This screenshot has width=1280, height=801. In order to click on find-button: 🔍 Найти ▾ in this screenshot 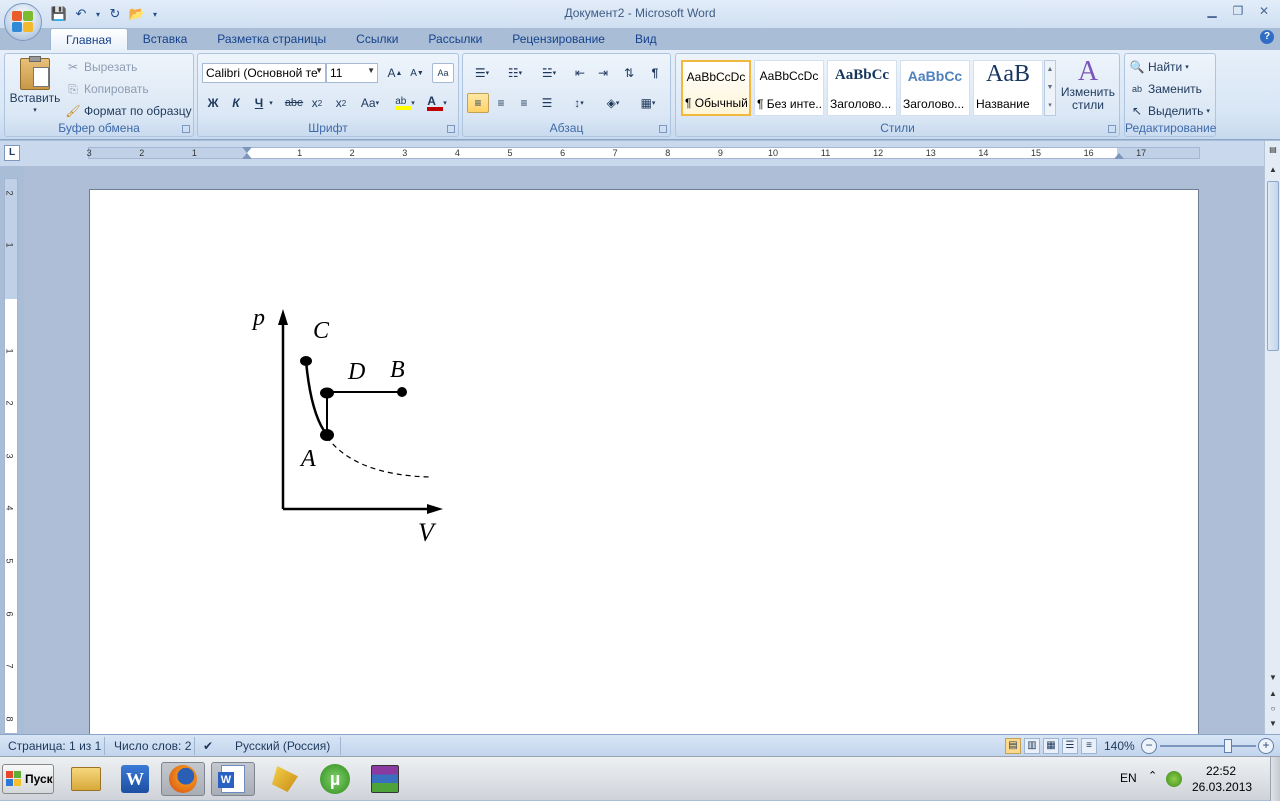, I will do `click(1159, 67)`.